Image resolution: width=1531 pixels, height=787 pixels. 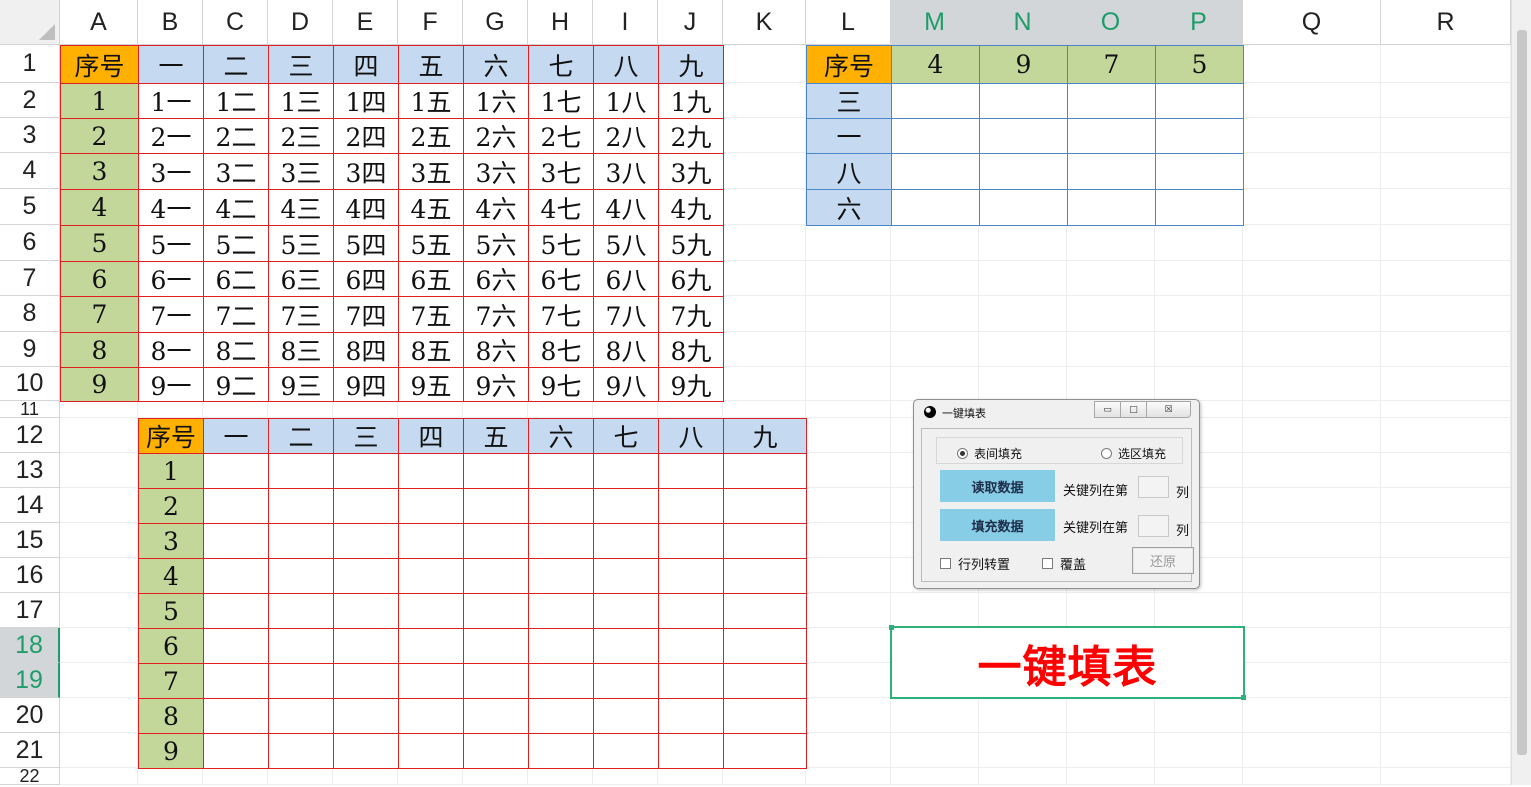 I want to click on minimize-button: ▭, so click(x=1107, y=409).